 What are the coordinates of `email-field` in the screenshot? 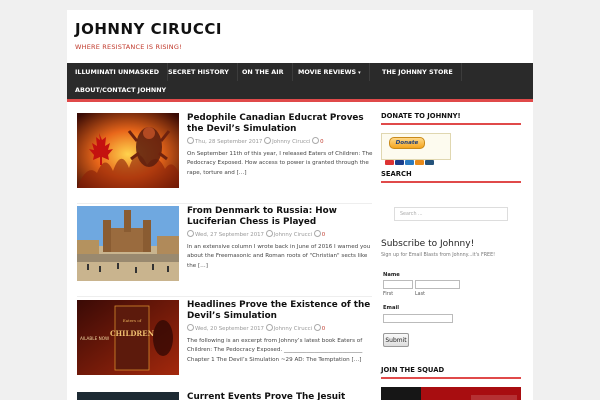 It's located at (418, 318).